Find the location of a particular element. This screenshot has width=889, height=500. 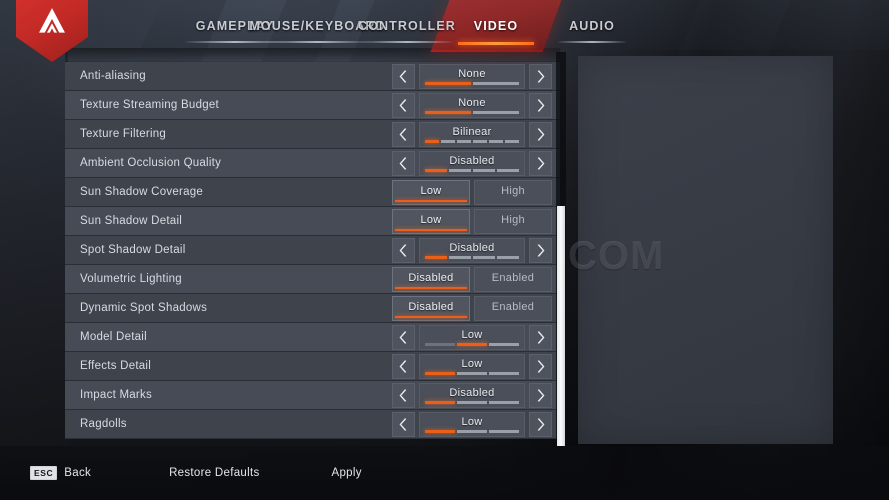

toggle-option-label: Low is located at coordinates (431, 191).